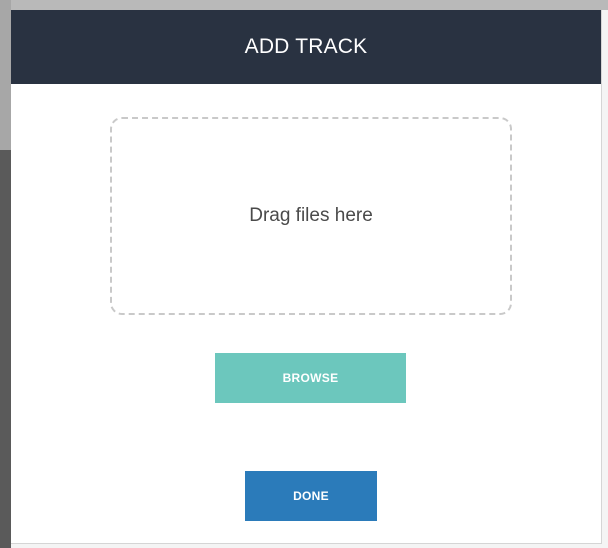 The height and width of the screenshot is (548, 608). Describe the element at coordinates (304, 5) in the screenshot. I see `backdrop-top` at that location.